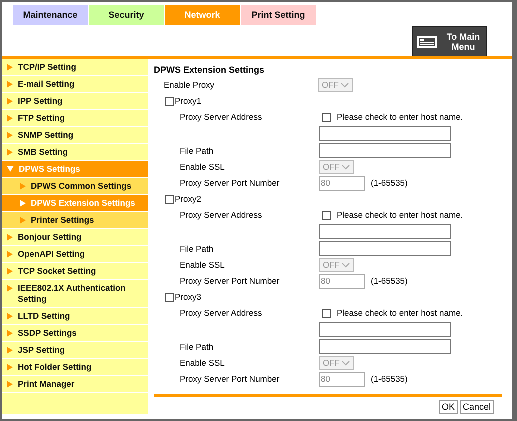 Image resolution: width=517 pixels, height=421 pixels. What do you see at coordinates (75, 333) in the screenshot?
I see `sidebar-item: SSDP Settings` at bounding box center [75, 333].